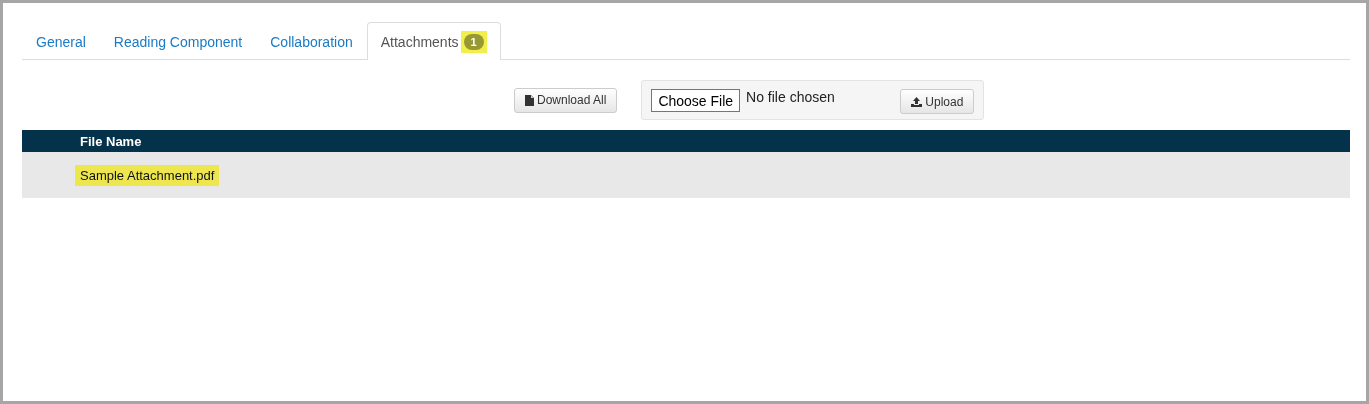 This screenshot has height=404, width=1369. Describe the element at coordinates (311, 41) in the screenshot. I see `tab: Collaboration` at that location.